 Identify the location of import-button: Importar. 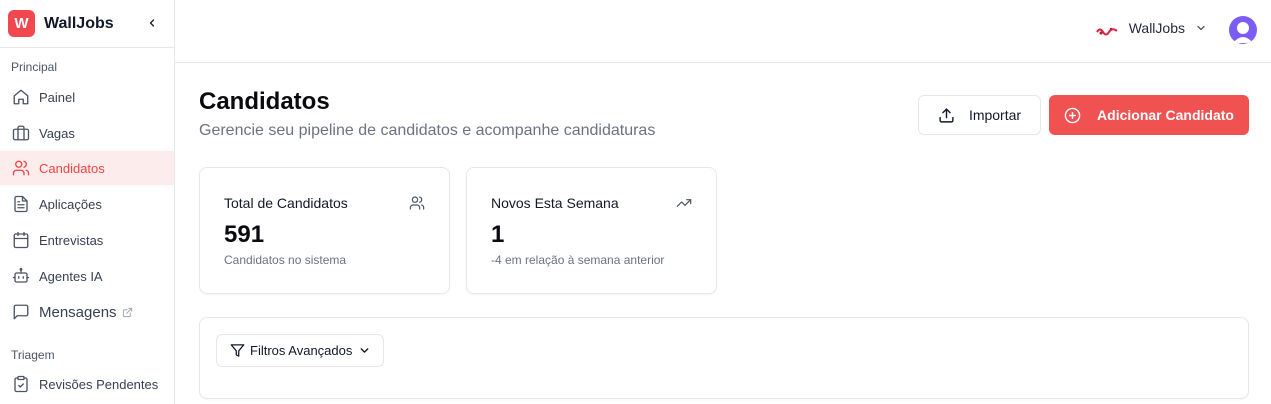
(979, 115).